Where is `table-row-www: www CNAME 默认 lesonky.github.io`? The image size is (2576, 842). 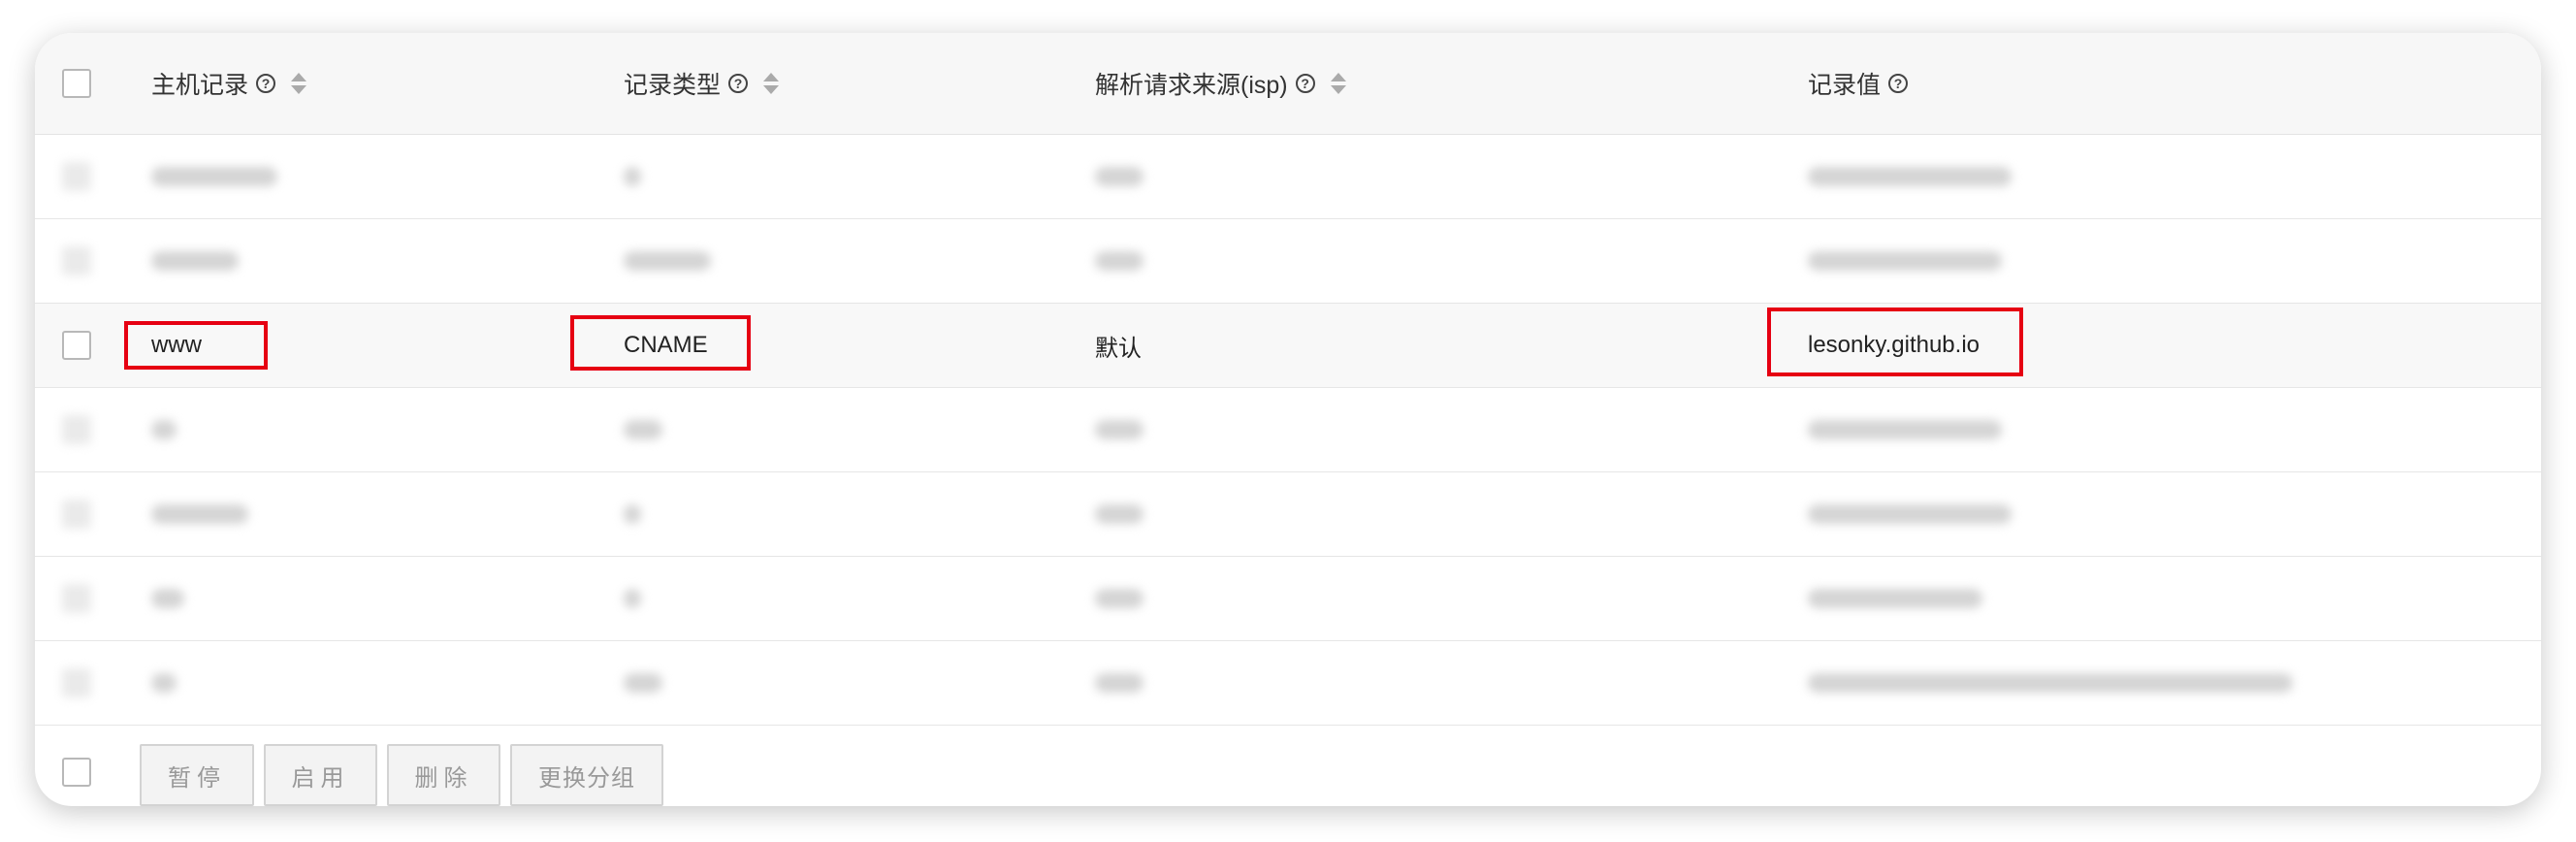 table-row-www: www CNAME 默认 lesonky.github.io is located at coordinates (1288, 346).